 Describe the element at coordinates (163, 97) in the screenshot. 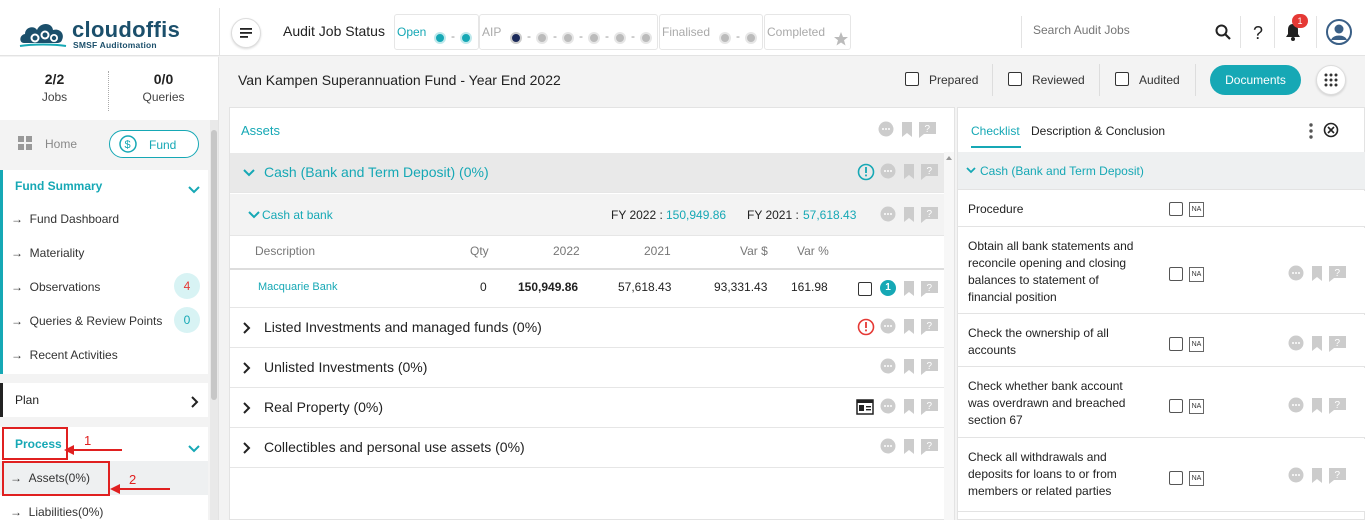

I see `queries-label: Queries` at that location.